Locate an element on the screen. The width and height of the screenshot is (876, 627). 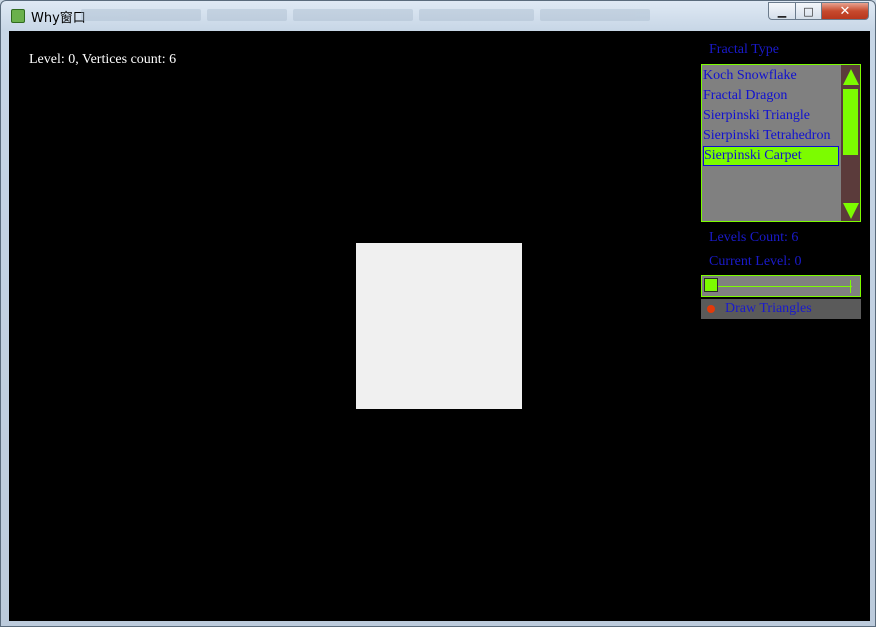
list-item: Sierpinski Triangle is located at coordinates (771, 116).